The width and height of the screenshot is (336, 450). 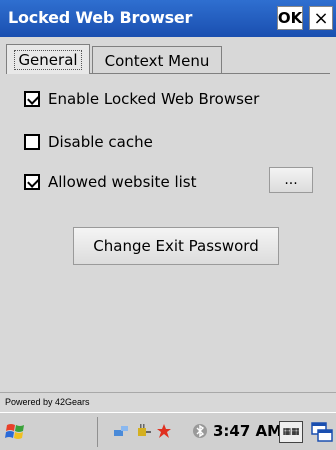 What do you see at coordinates (143, 431) in the screenshot?
I see `power-plug-icon` at bounding box center [143, 431].